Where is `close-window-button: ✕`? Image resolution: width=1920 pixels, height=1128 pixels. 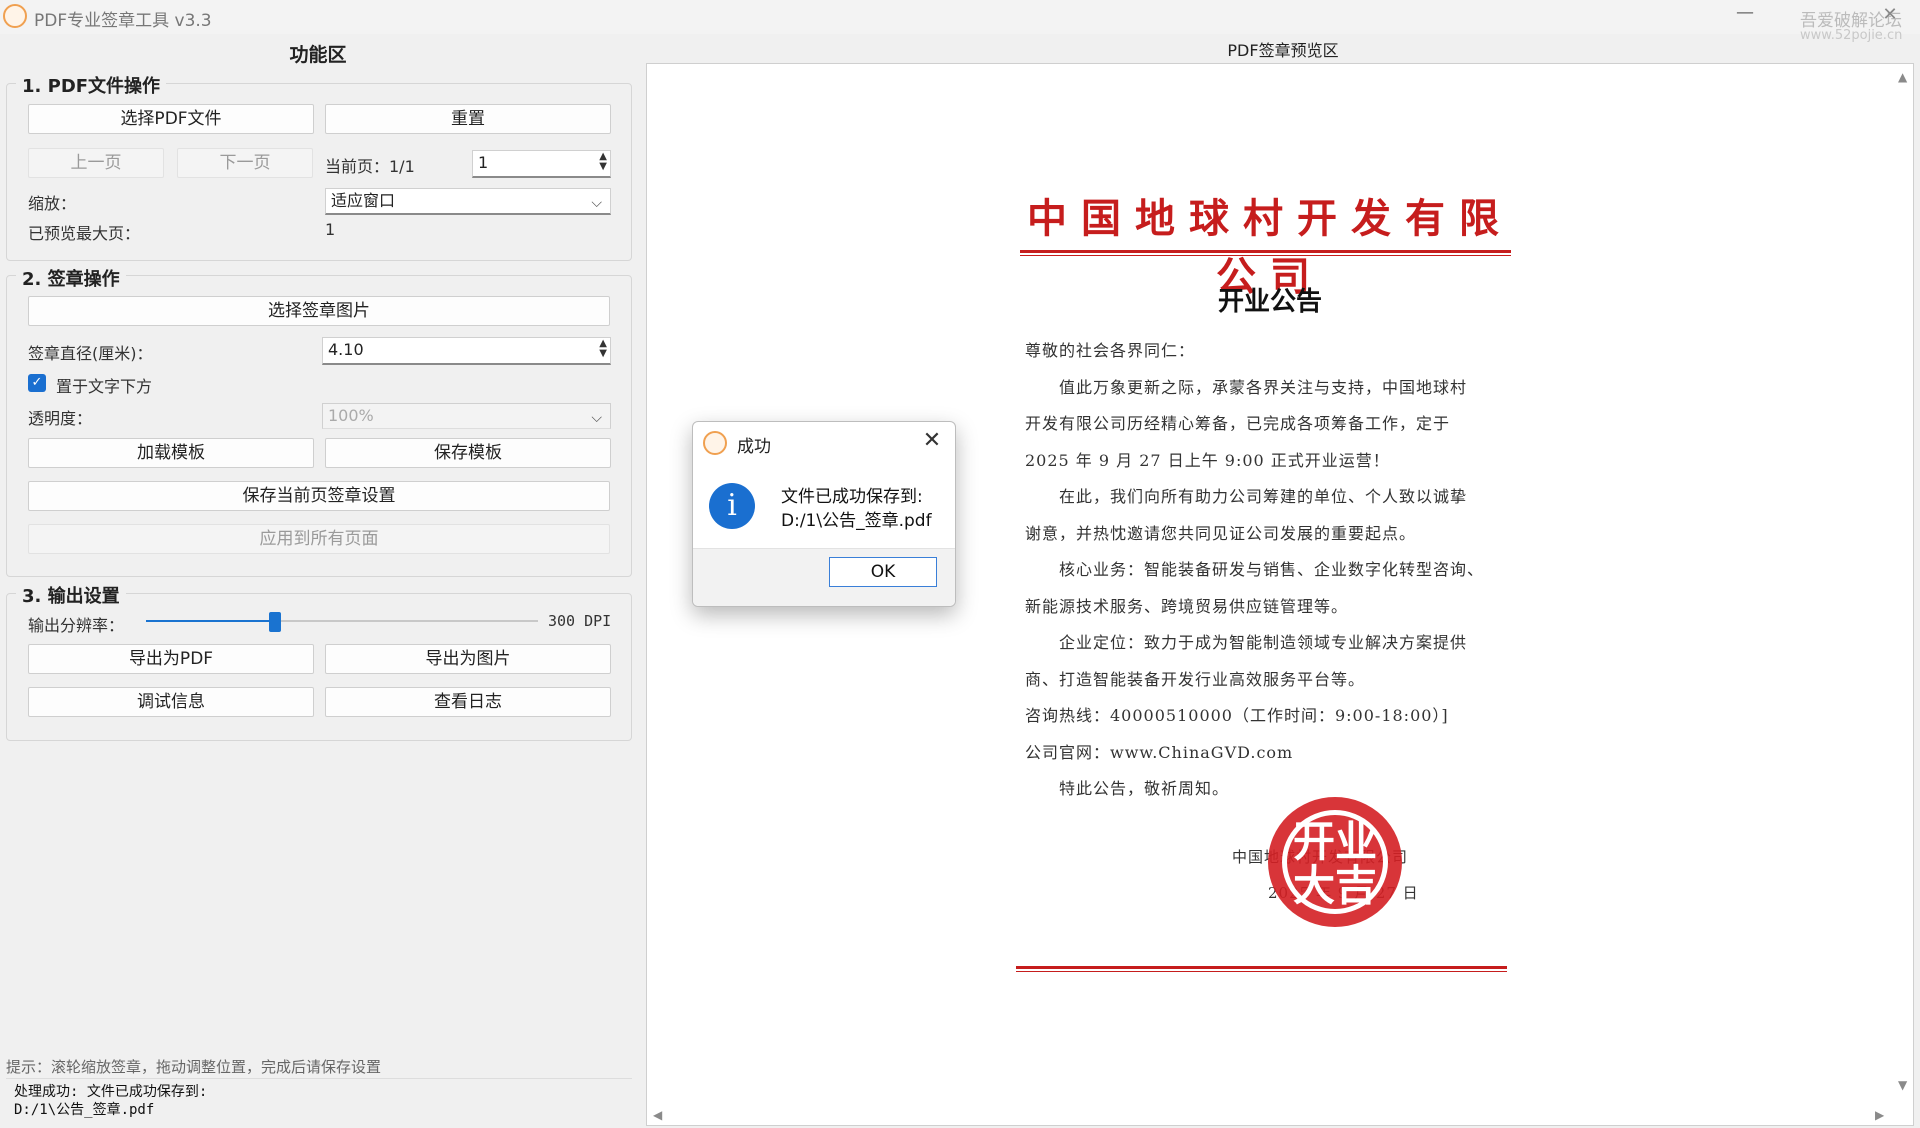 close-window-button: ✕ is located at coordinates (1890, 17).